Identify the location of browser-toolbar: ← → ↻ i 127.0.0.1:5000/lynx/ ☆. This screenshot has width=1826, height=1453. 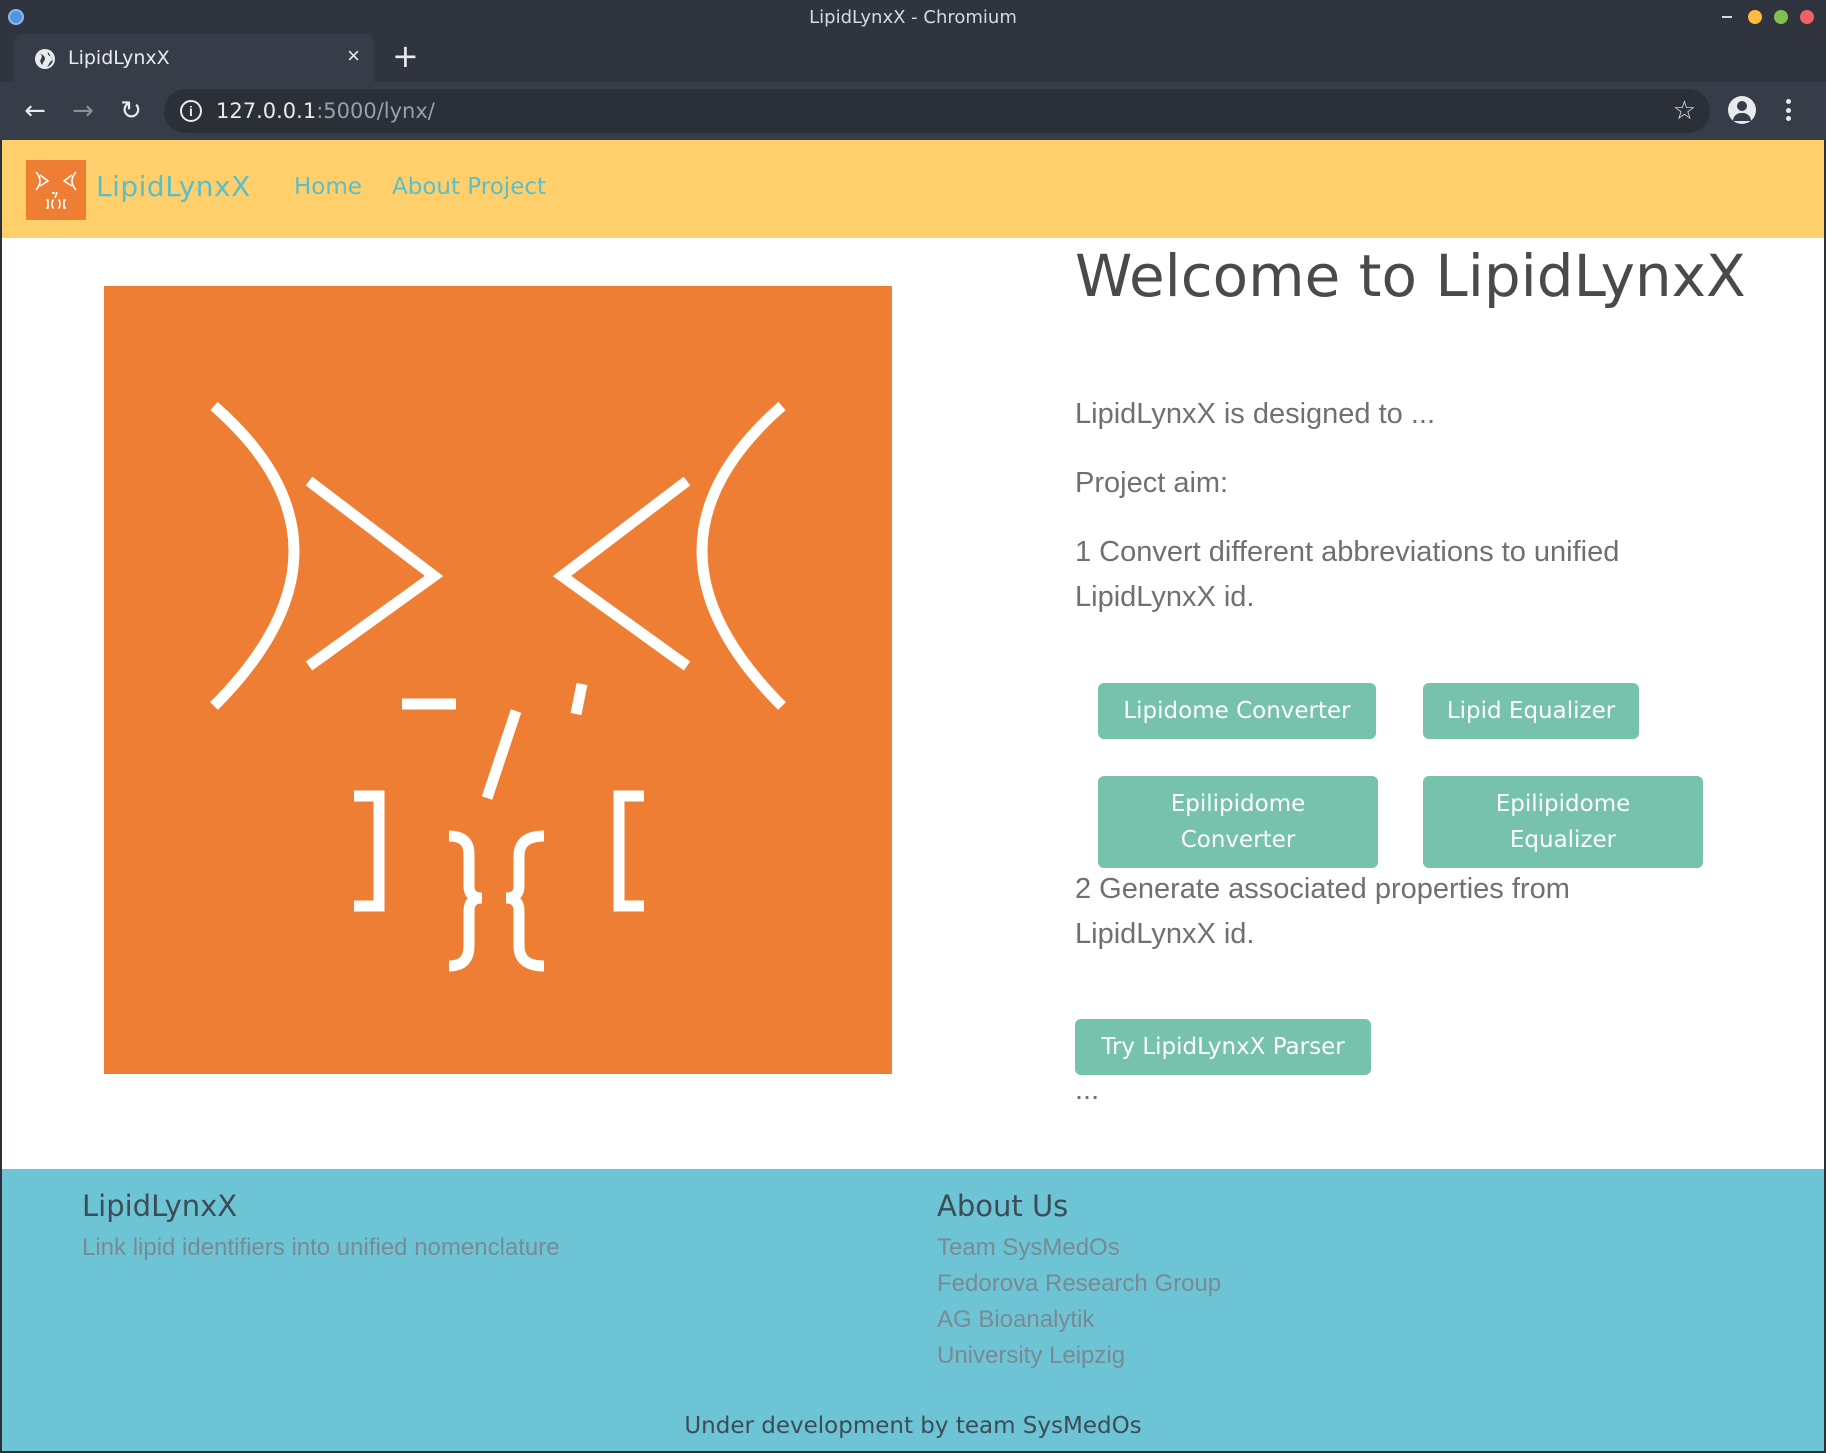
(913, 111).